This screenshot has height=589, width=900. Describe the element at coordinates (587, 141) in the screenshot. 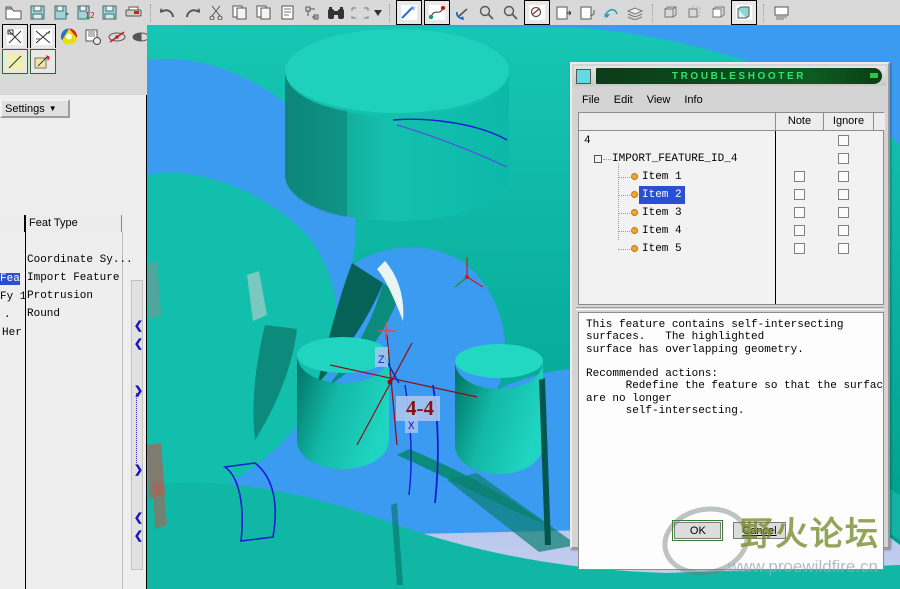

I see `row-label: 4` at that location.